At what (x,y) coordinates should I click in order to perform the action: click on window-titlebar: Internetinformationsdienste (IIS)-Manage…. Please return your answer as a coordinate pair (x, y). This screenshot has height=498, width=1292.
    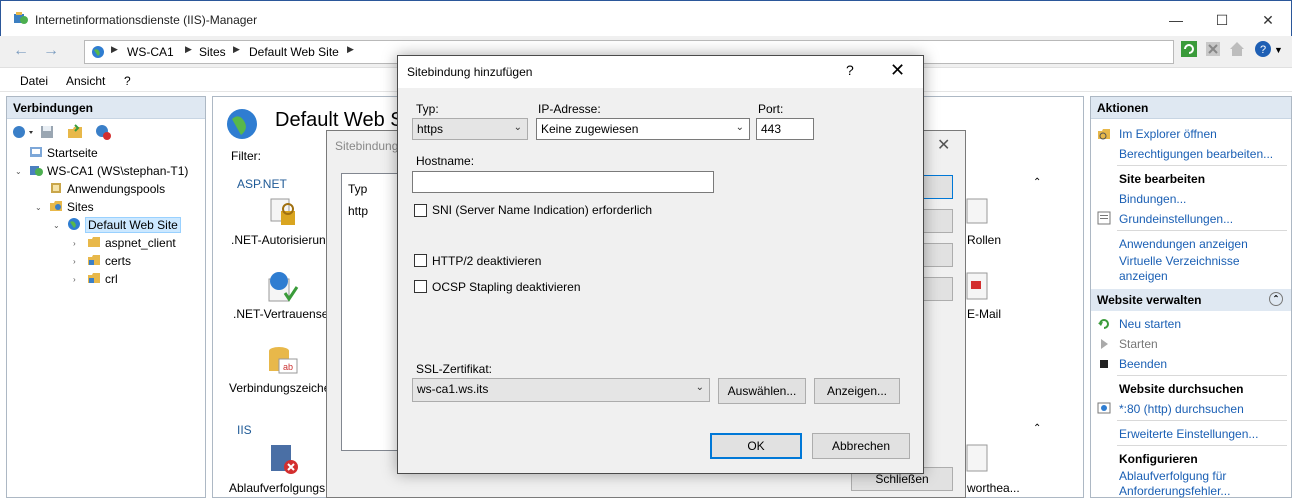
    Looking at the image, I should click on (646, 18).